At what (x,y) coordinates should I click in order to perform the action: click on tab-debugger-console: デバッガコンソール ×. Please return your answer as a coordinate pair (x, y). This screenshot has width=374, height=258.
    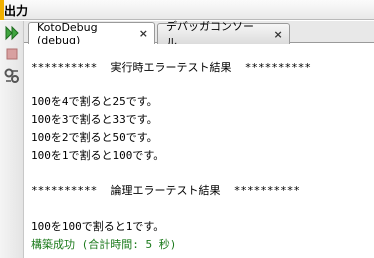
    Looking at the image, I should click on (223, 34).